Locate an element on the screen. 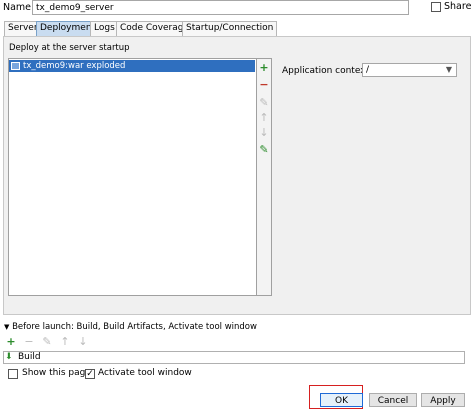  show-this-page-label: Show this page is located at coordinates (56, 373).